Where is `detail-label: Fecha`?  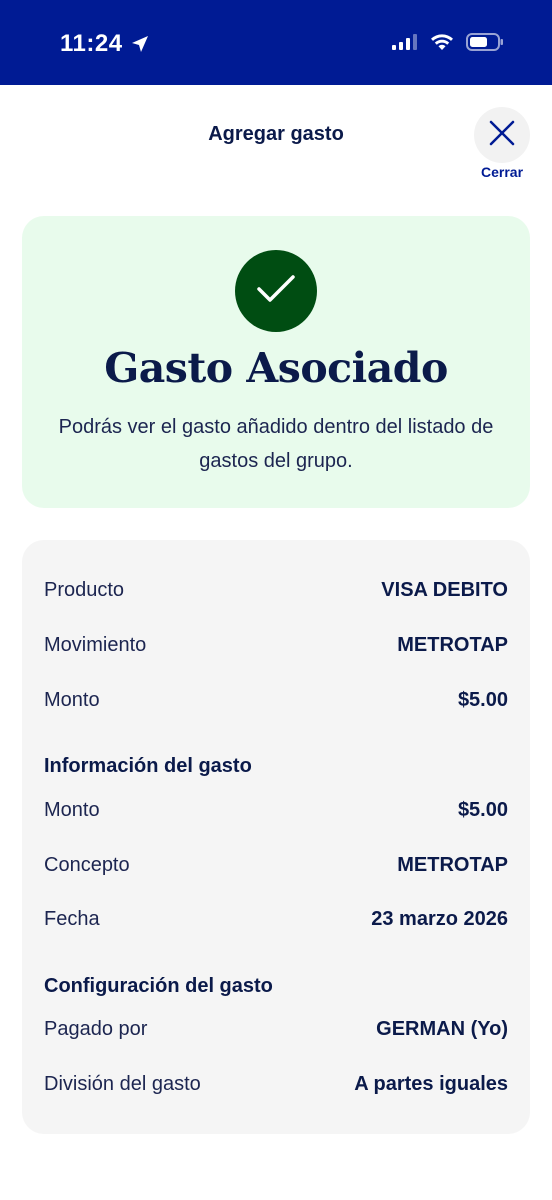
detail-label: Fecha is located at coordinates (72, 918).